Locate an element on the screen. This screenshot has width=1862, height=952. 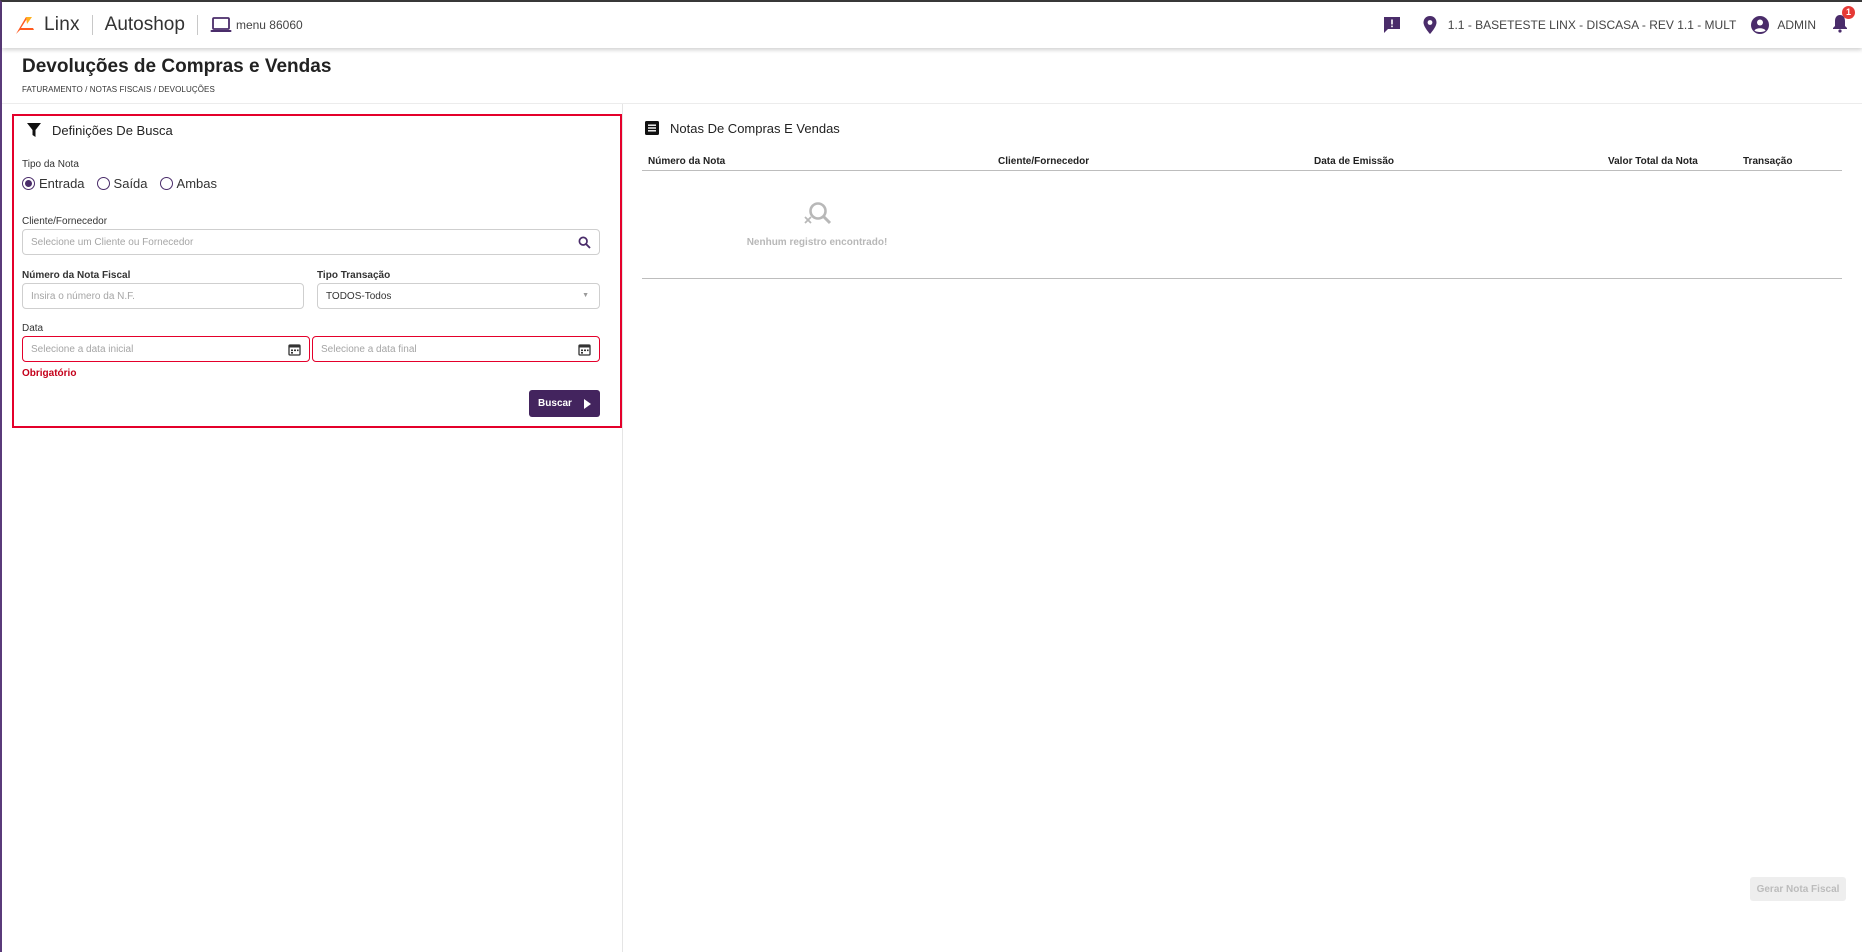
filter-icon is located at coordinates (34, 130).